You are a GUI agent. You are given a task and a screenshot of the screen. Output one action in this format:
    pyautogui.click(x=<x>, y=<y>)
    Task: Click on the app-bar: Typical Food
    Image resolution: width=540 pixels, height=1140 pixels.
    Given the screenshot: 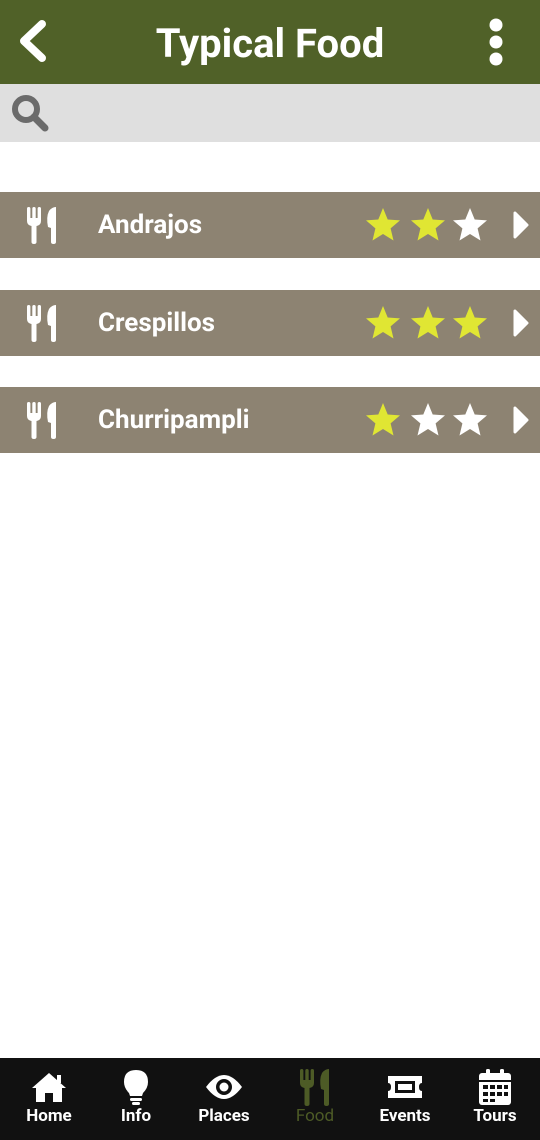 What is the action you would take?
    pyautogui.click(x=270, y=42)
    